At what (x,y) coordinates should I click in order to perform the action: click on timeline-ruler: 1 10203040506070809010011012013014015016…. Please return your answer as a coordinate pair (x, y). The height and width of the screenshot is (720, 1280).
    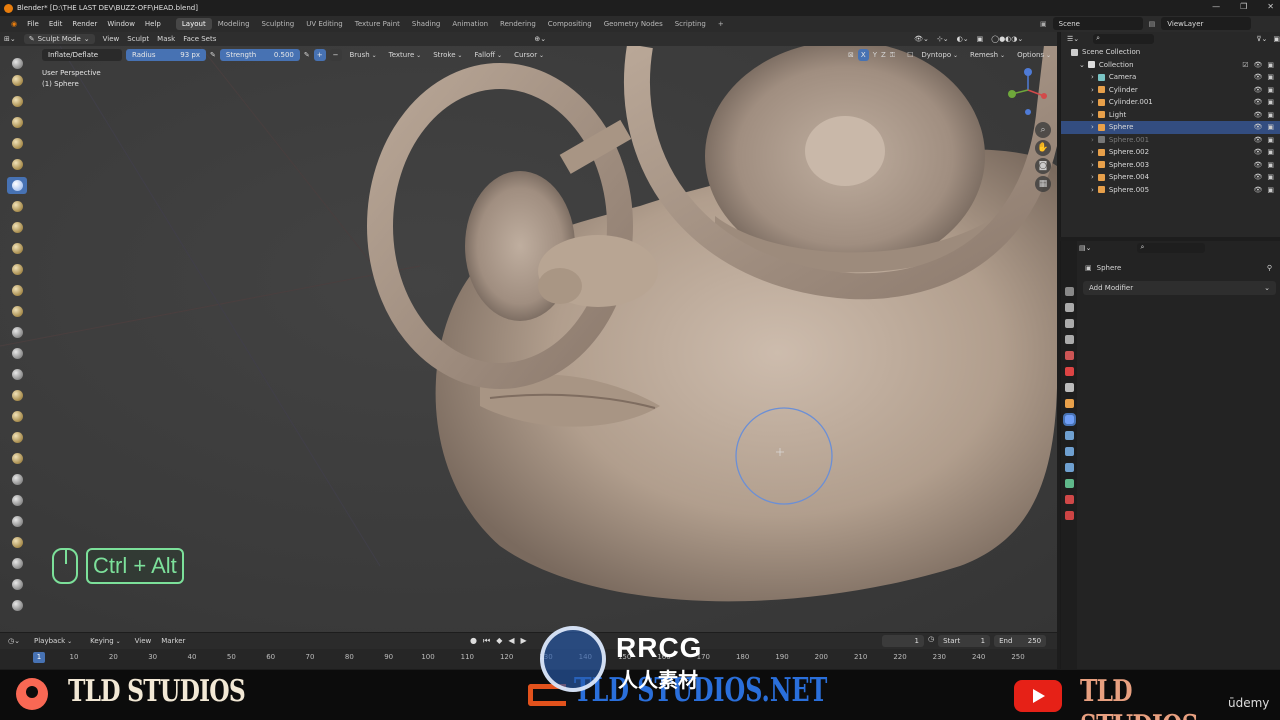
    Looking at the image, I should click on (528, 659).